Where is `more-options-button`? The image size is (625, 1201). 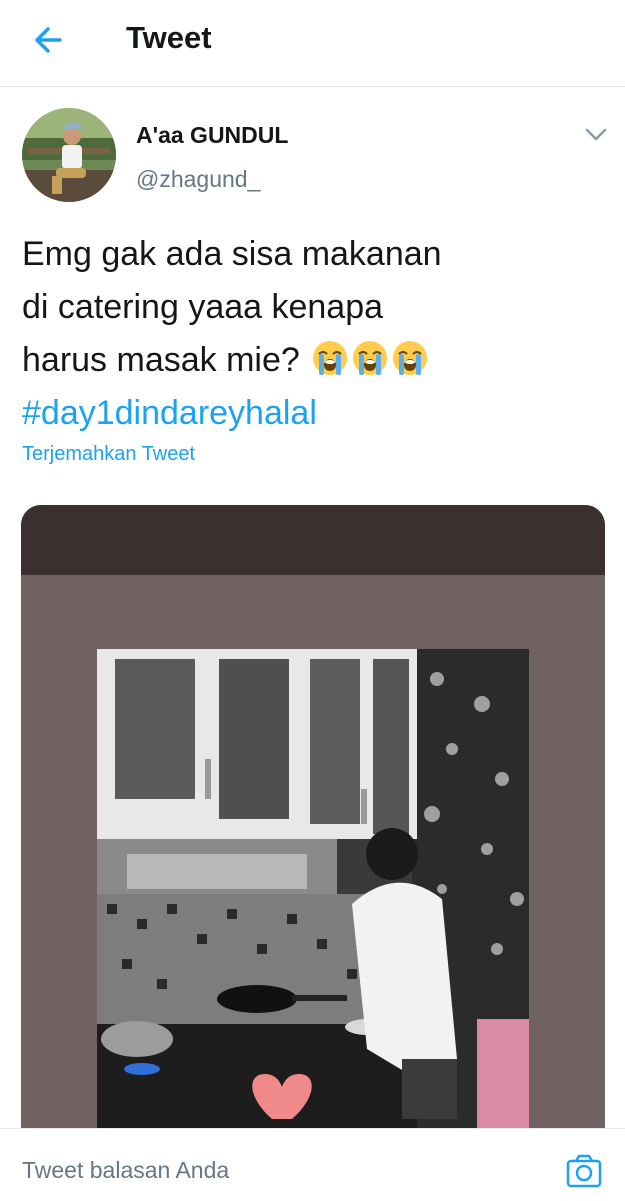
more-options-button is located at coordinates (596, 134).